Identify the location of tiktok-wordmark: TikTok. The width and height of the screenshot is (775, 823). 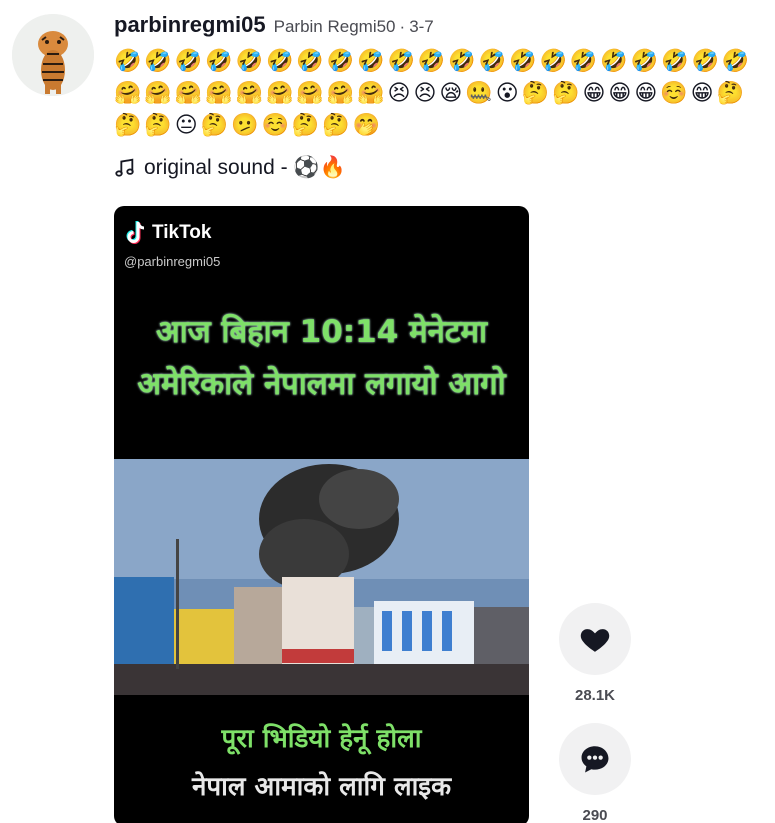
(182, 232).